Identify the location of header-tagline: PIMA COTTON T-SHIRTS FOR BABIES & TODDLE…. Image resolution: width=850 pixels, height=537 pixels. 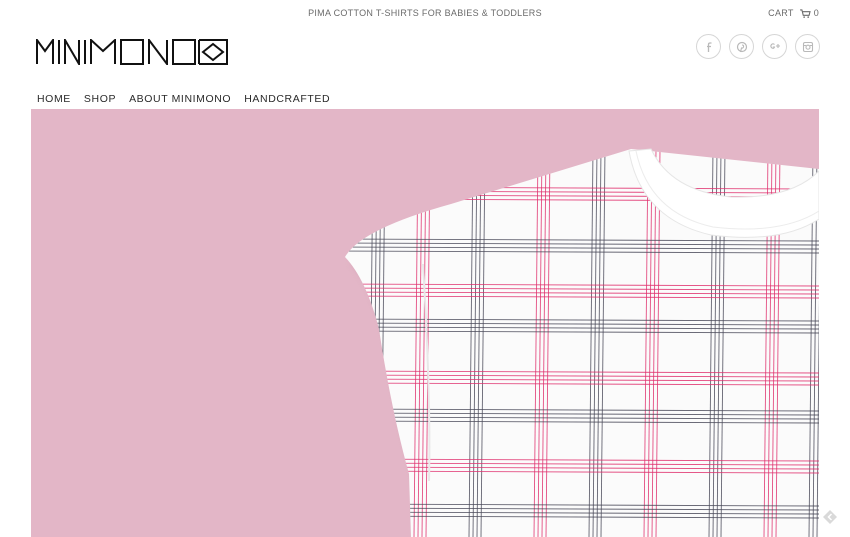
(425, 13).